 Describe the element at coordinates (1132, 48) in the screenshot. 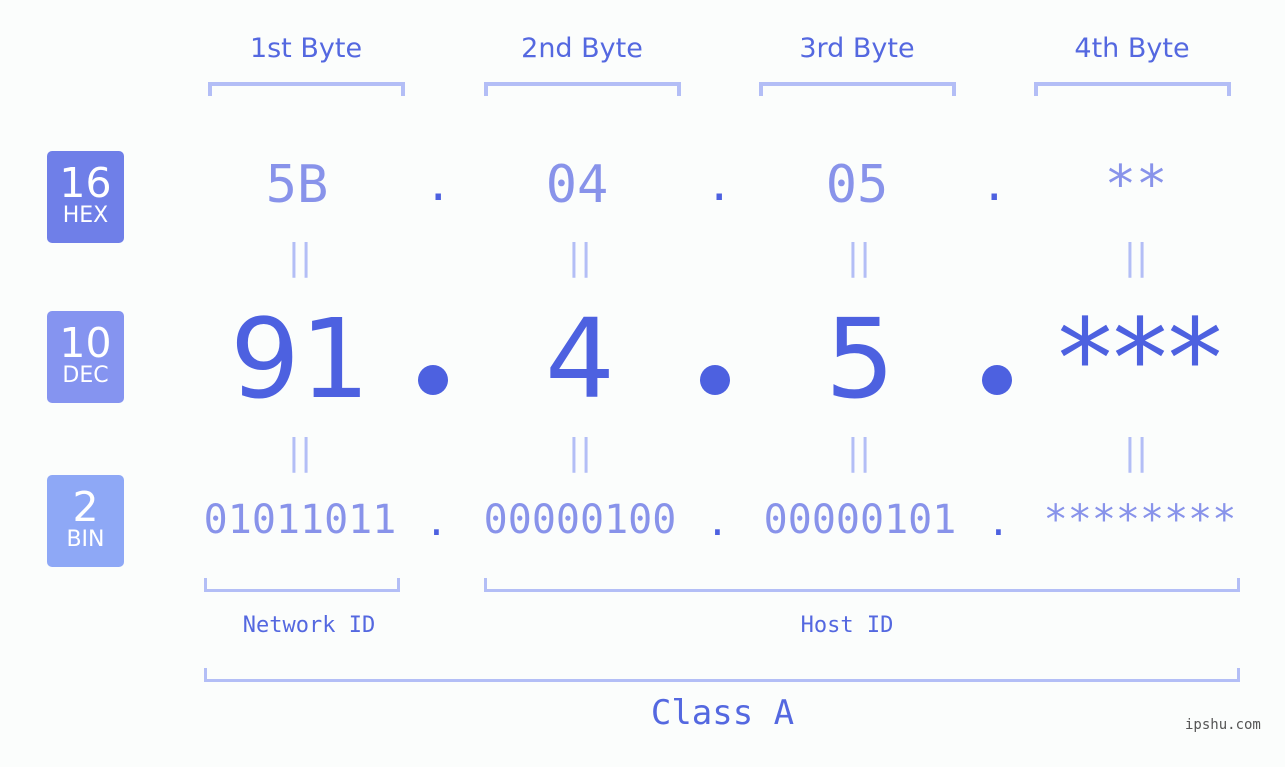

I see `byte-header-4: 4th Byte` at that location.